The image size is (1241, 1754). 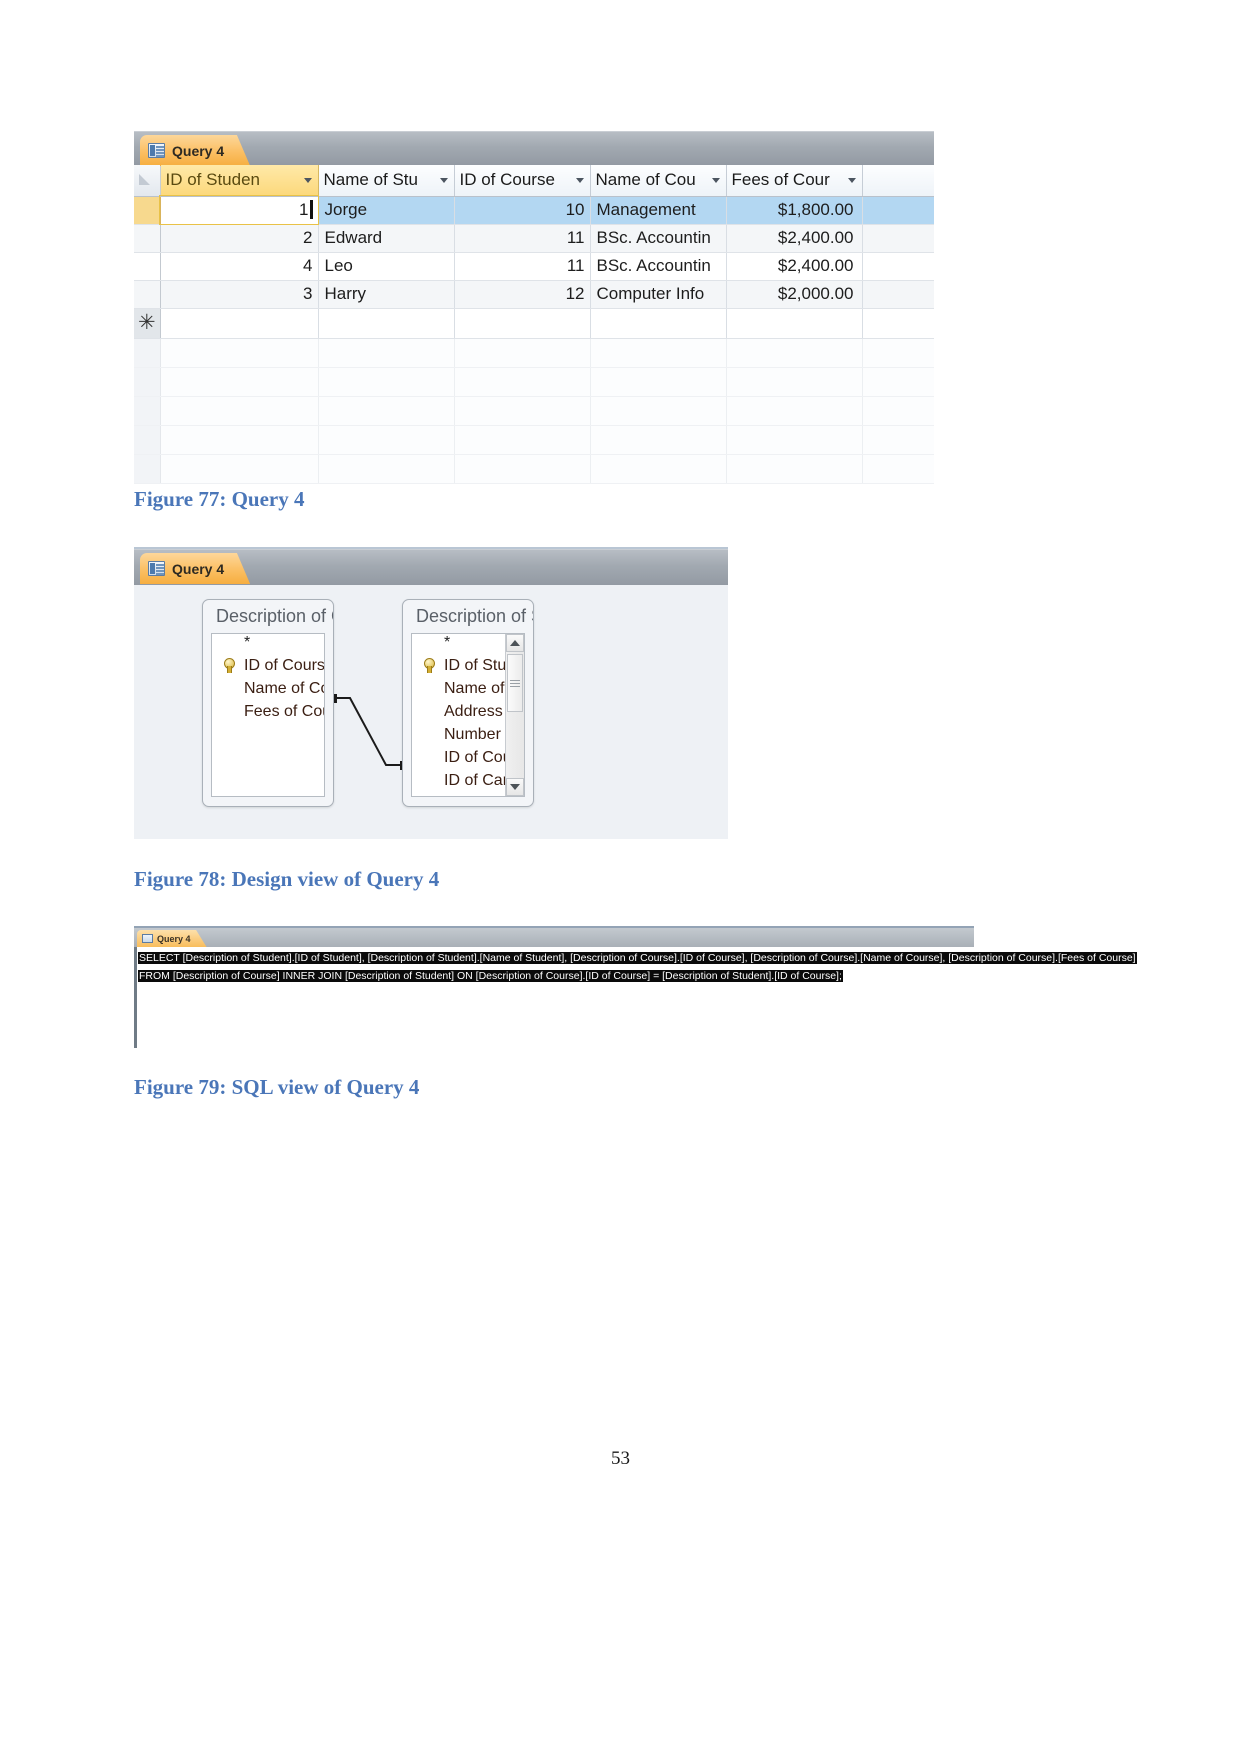 I want to click on table-row: 4 Leo 11 BSc. Accountin $2,400.00, so click(x=534, y=266).